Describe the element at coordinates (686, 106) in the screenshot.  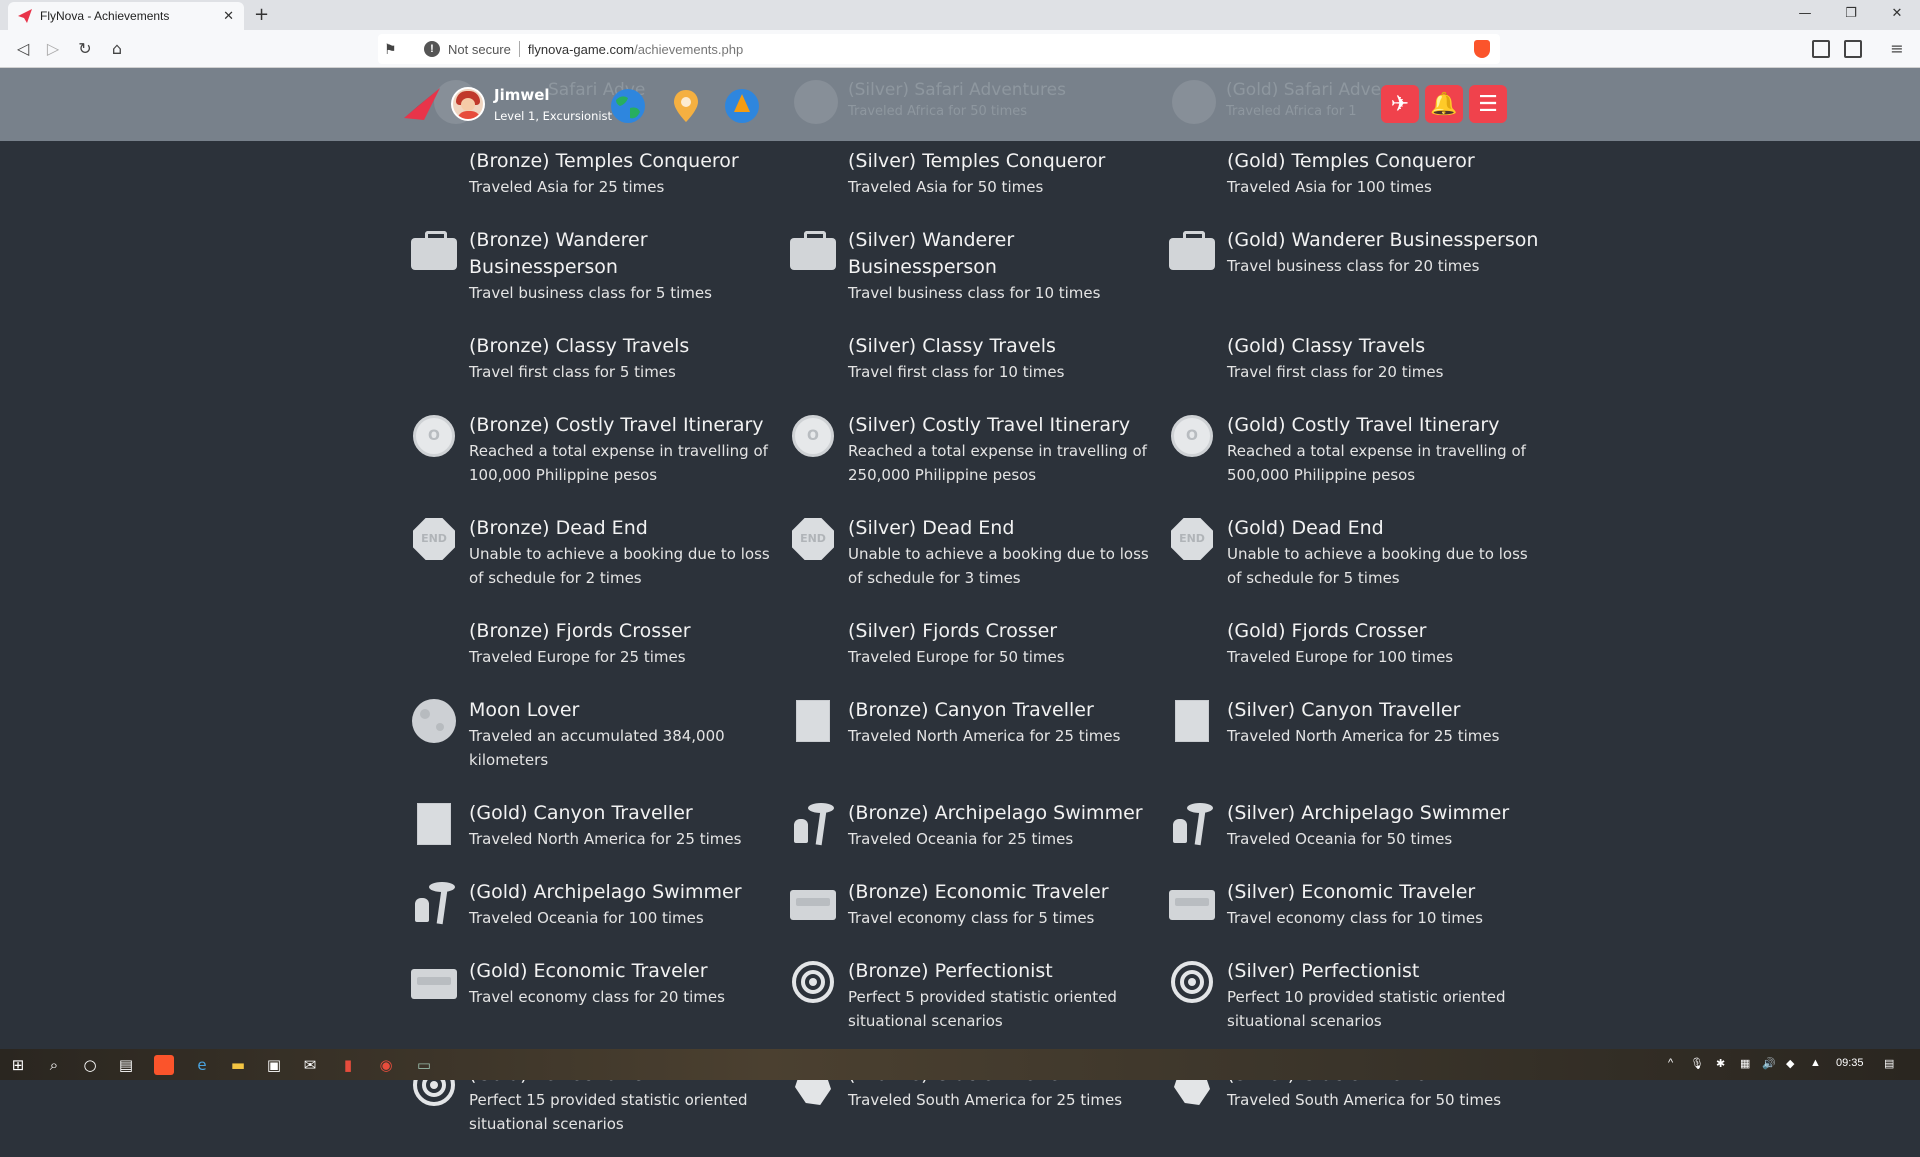
I see `map-pin-icon` at that location.